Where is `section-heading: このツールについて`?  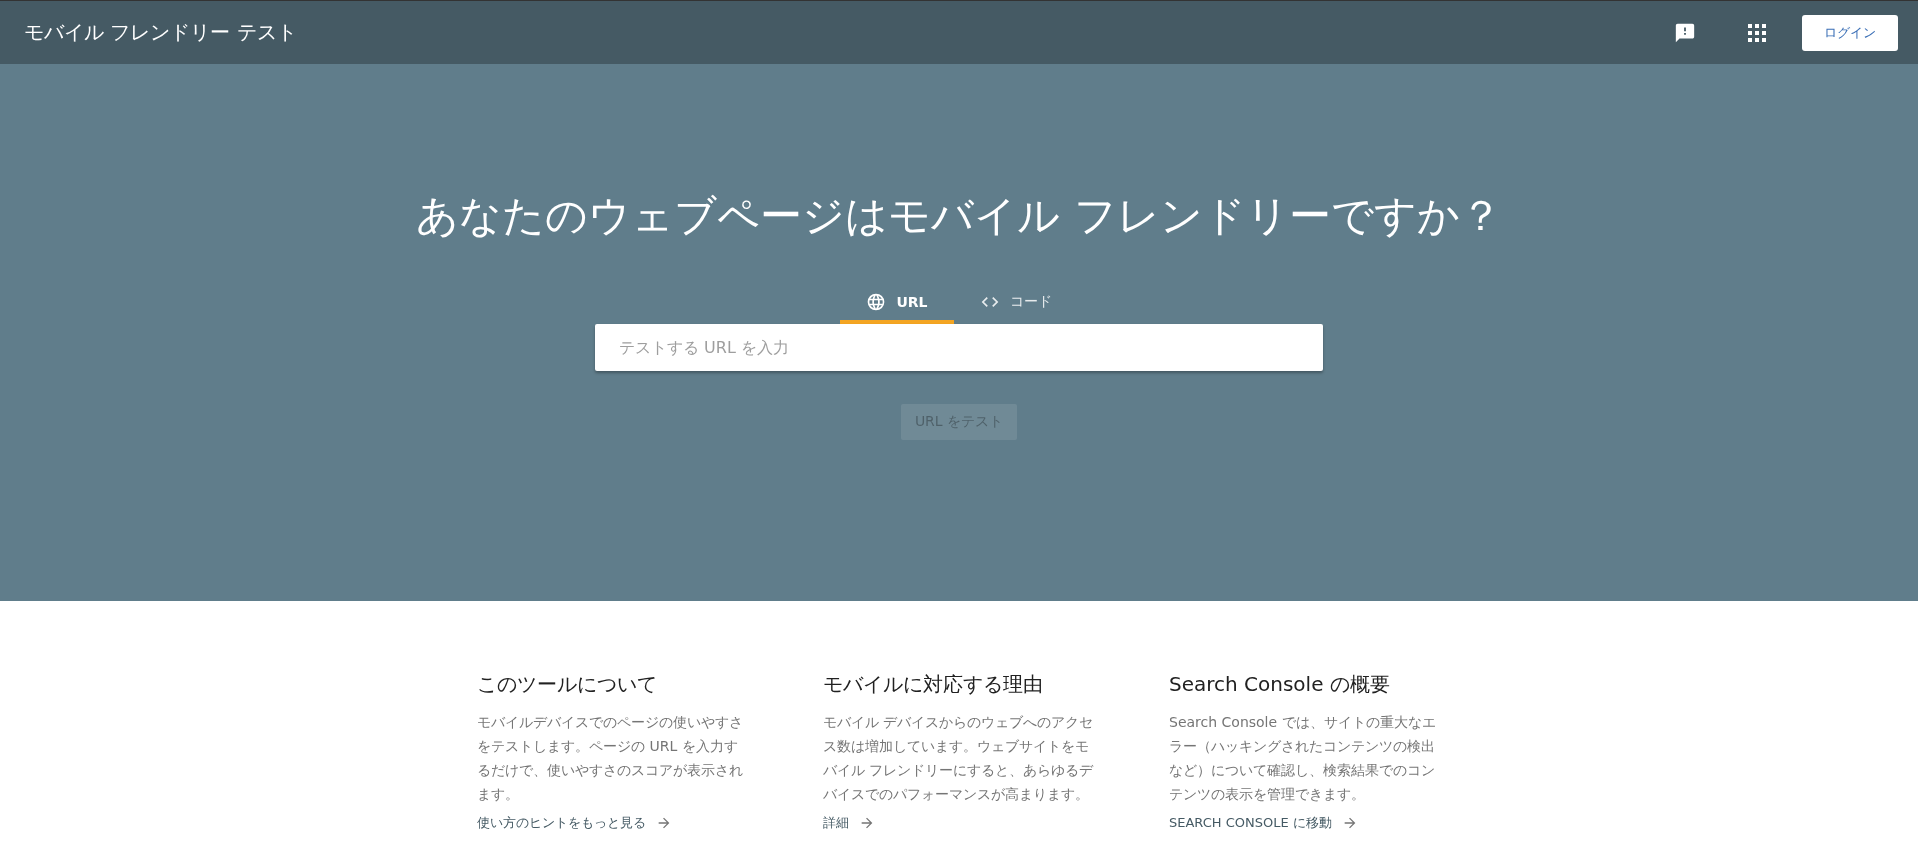 section-heading: このツールについて is located at coordinates (567, 684).